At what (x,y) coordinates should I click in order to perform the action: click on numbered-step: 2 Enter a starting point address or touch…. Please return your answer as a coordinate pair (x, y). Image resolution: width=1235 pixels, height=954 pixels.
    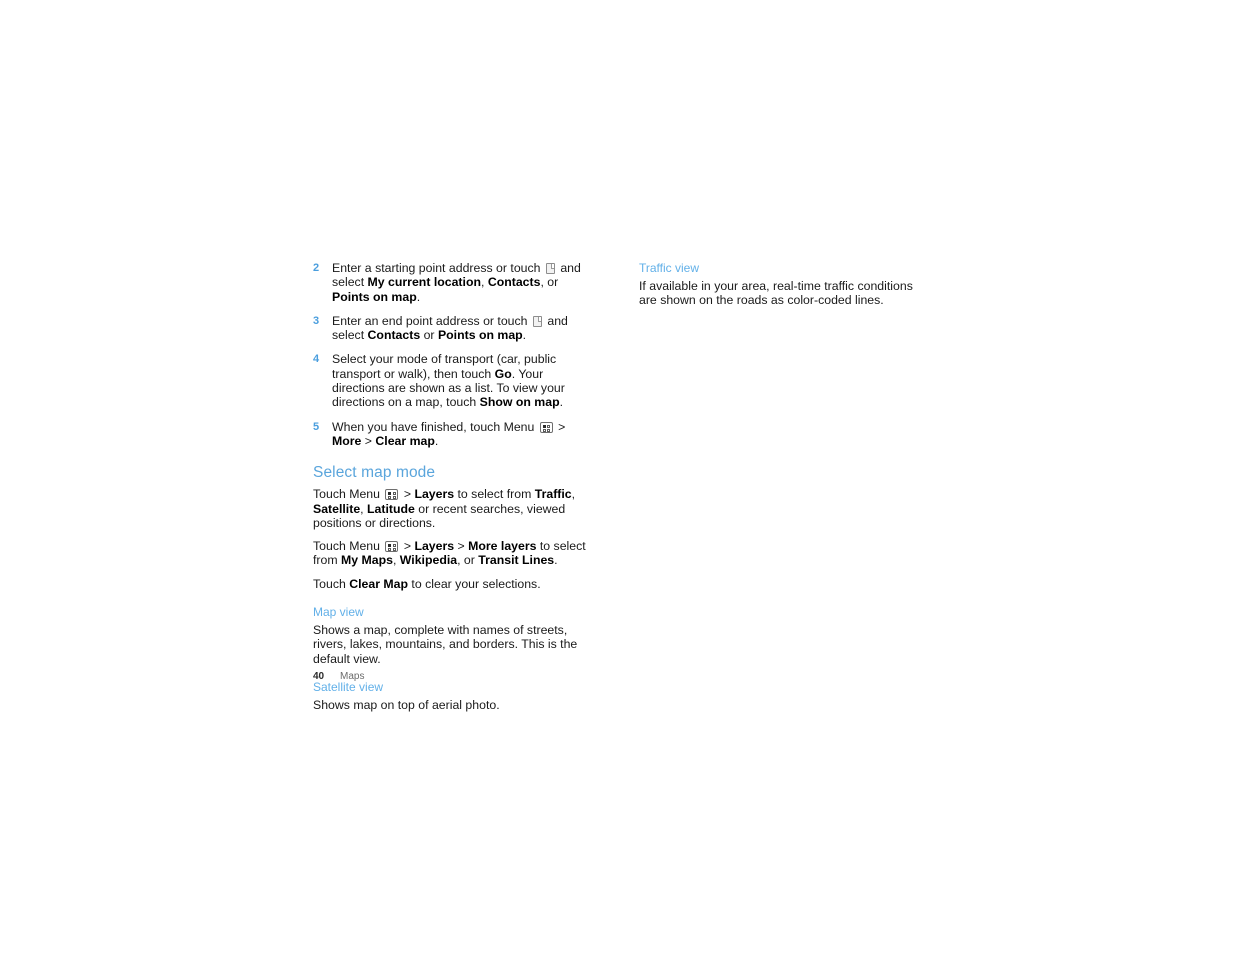
    Looking at the image, I should click on (455, 282).